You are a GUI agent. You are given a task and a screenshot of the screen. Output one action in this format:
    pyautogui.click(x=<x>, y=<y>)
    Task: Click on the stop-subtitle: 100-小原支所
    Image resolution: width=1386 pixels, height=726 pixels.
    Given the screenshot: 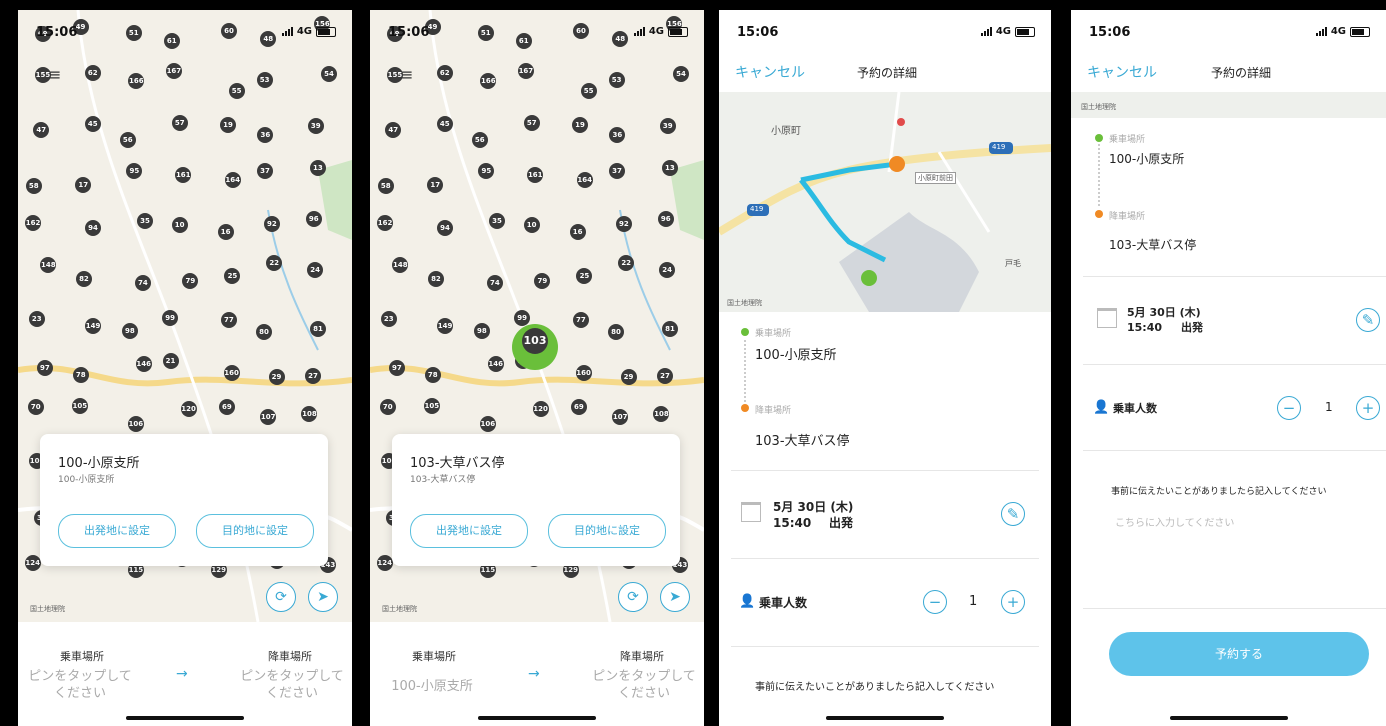 What is the action you would take?
    pyautogui.click(x=86, y=480)
    